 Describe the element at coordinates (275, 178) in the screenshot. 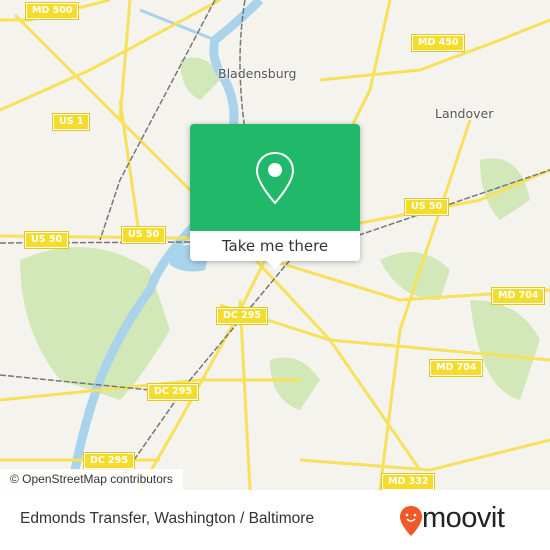

I see `map-pin-icon` at that location.